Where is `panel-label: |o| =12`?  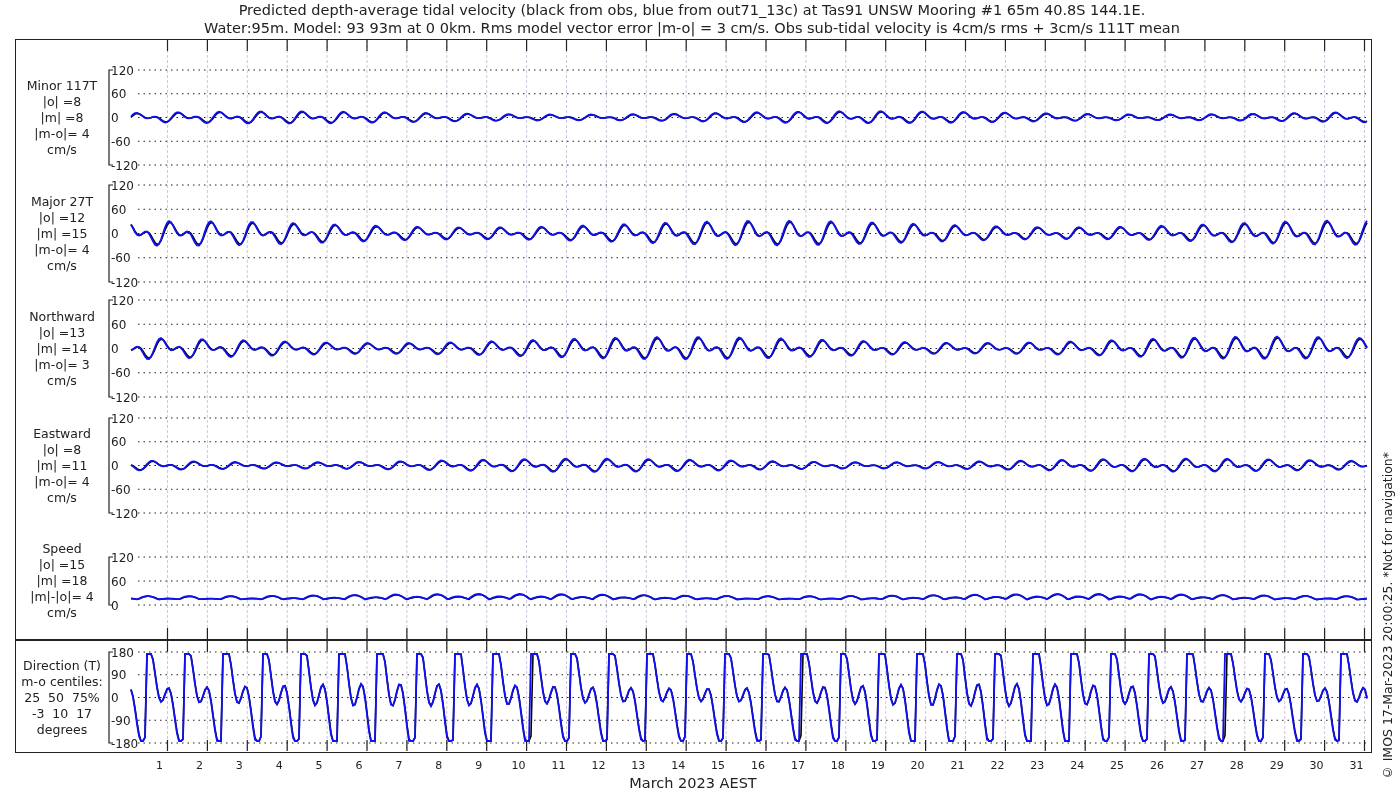
panel-label: |o| =12 is located at coordinates (62, 217).